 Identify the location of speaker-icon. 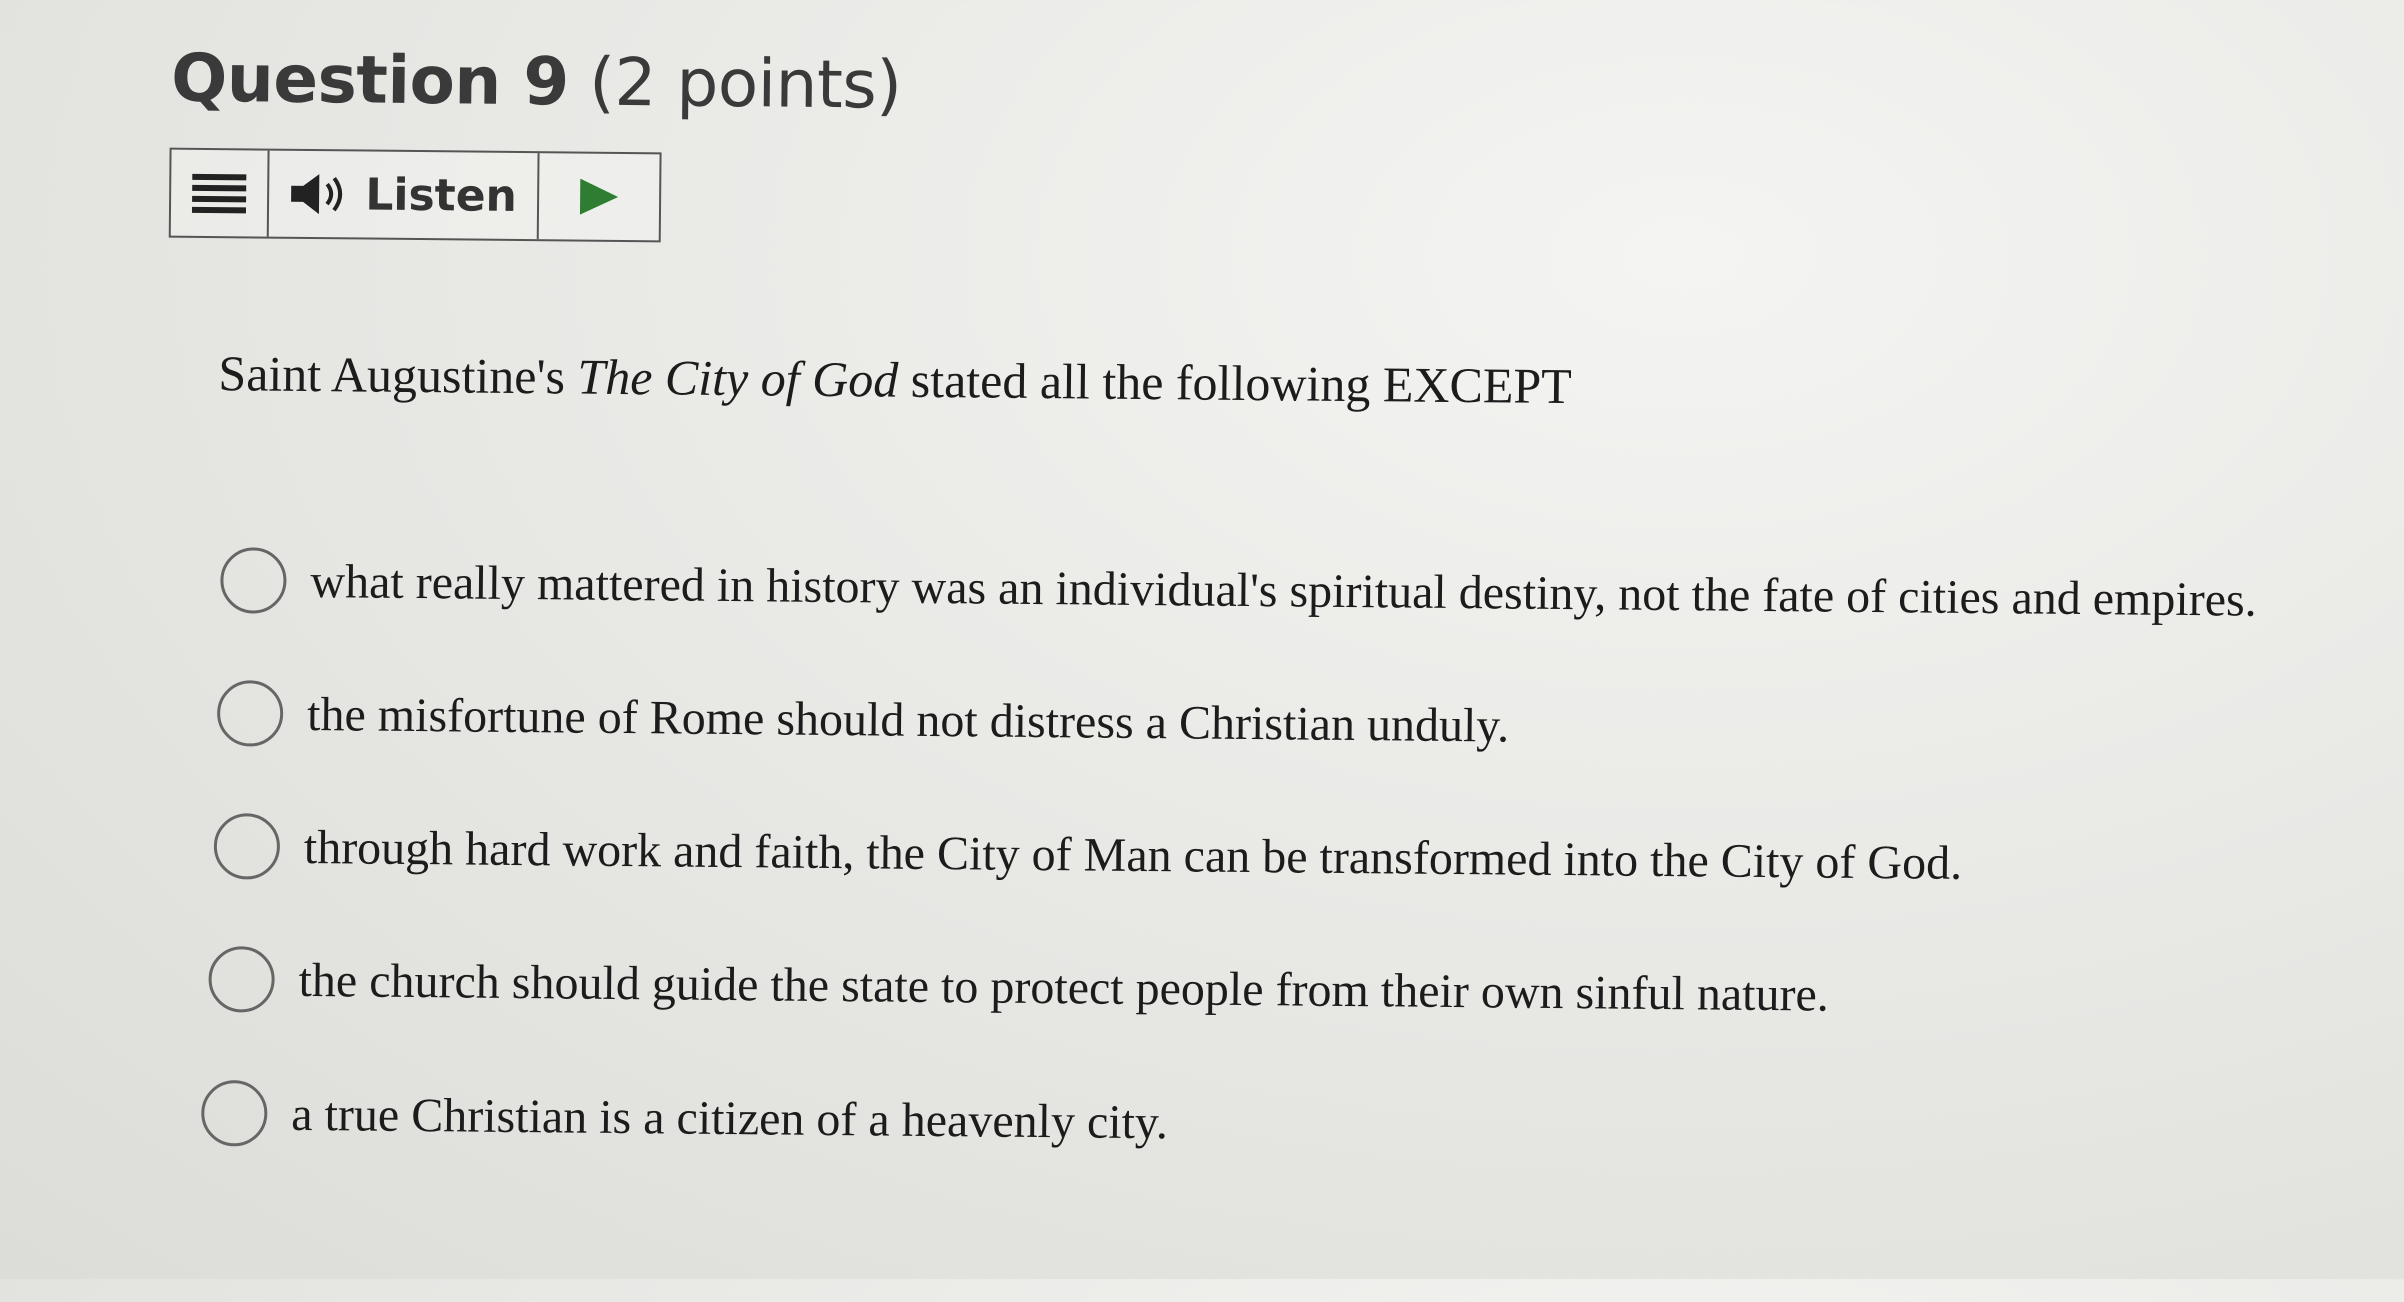
(317, 194).